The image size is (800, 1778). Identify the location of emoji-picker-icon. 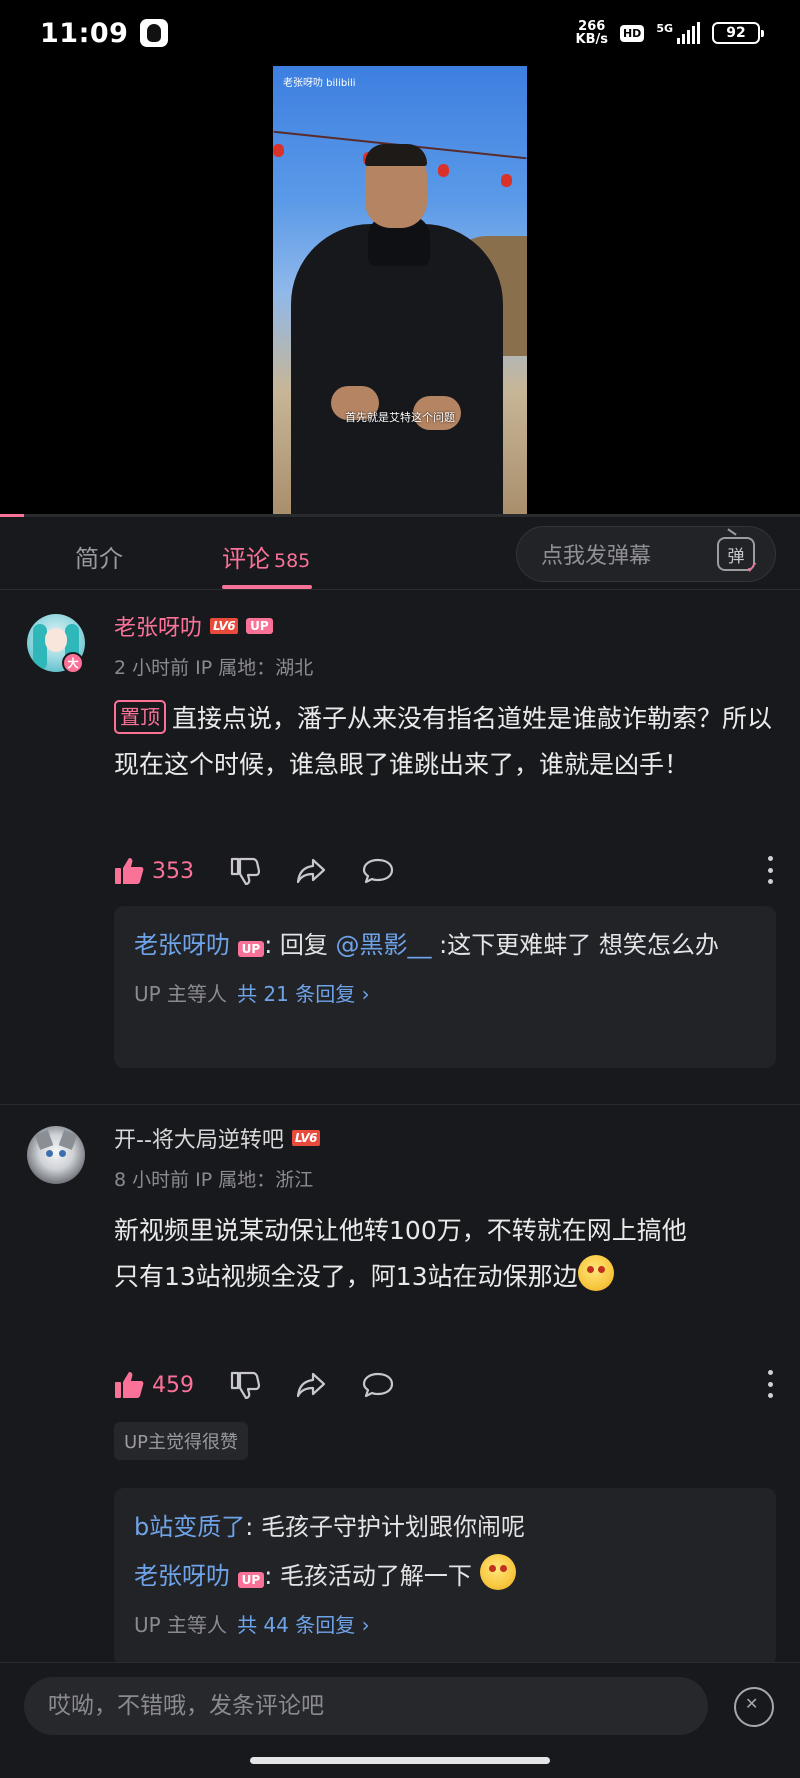
(754, 1707).